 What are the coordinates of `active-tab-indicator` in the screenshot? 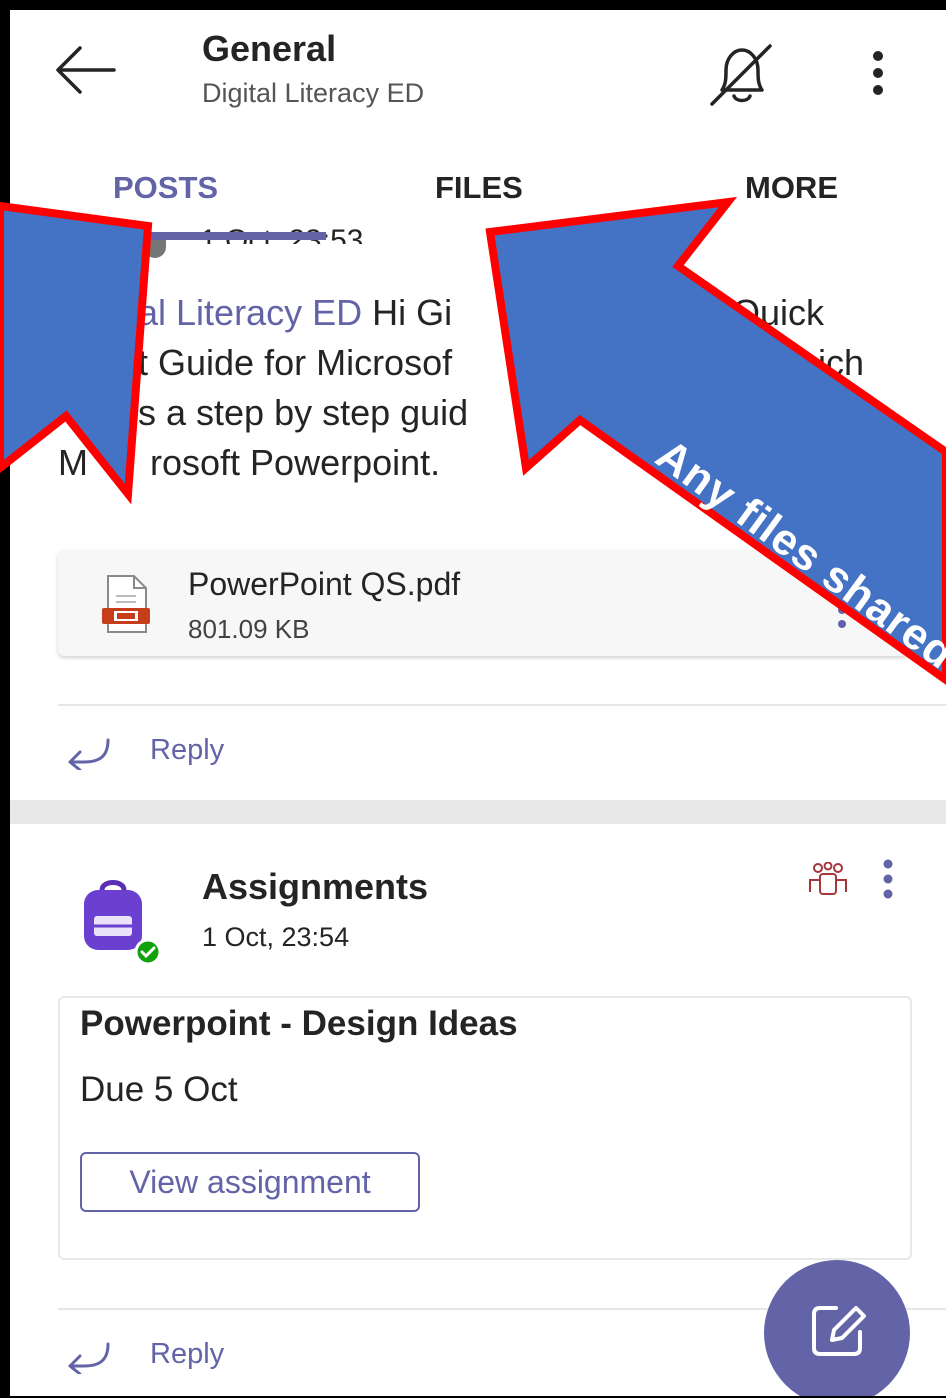 It's located at (217, 236).